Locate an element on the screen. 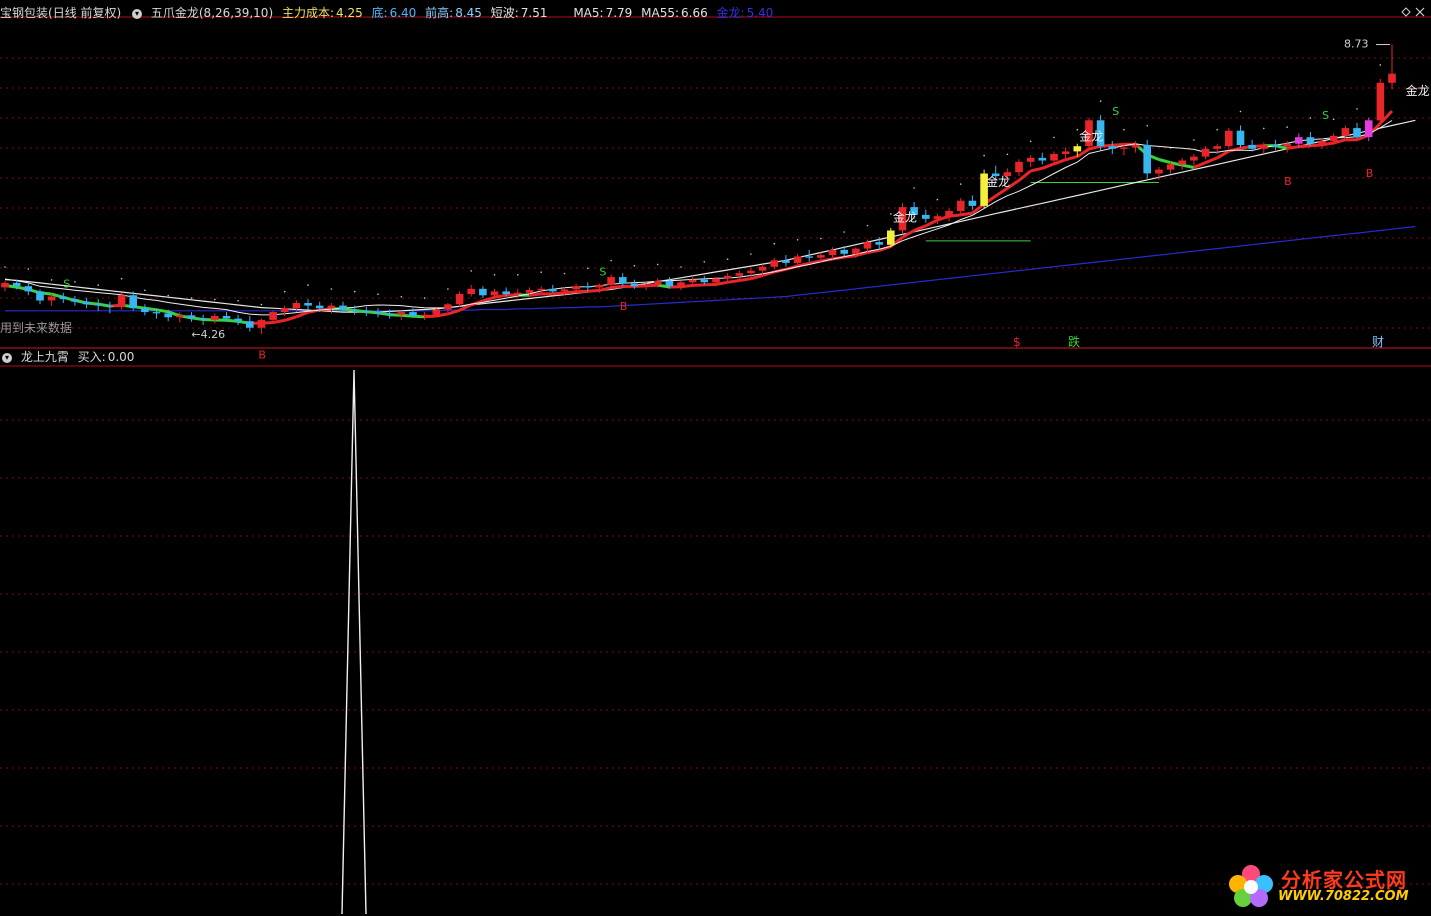 The height and width of the screenshot is (916, 1431). collapse-icon is located at coordinates (1406, 11).